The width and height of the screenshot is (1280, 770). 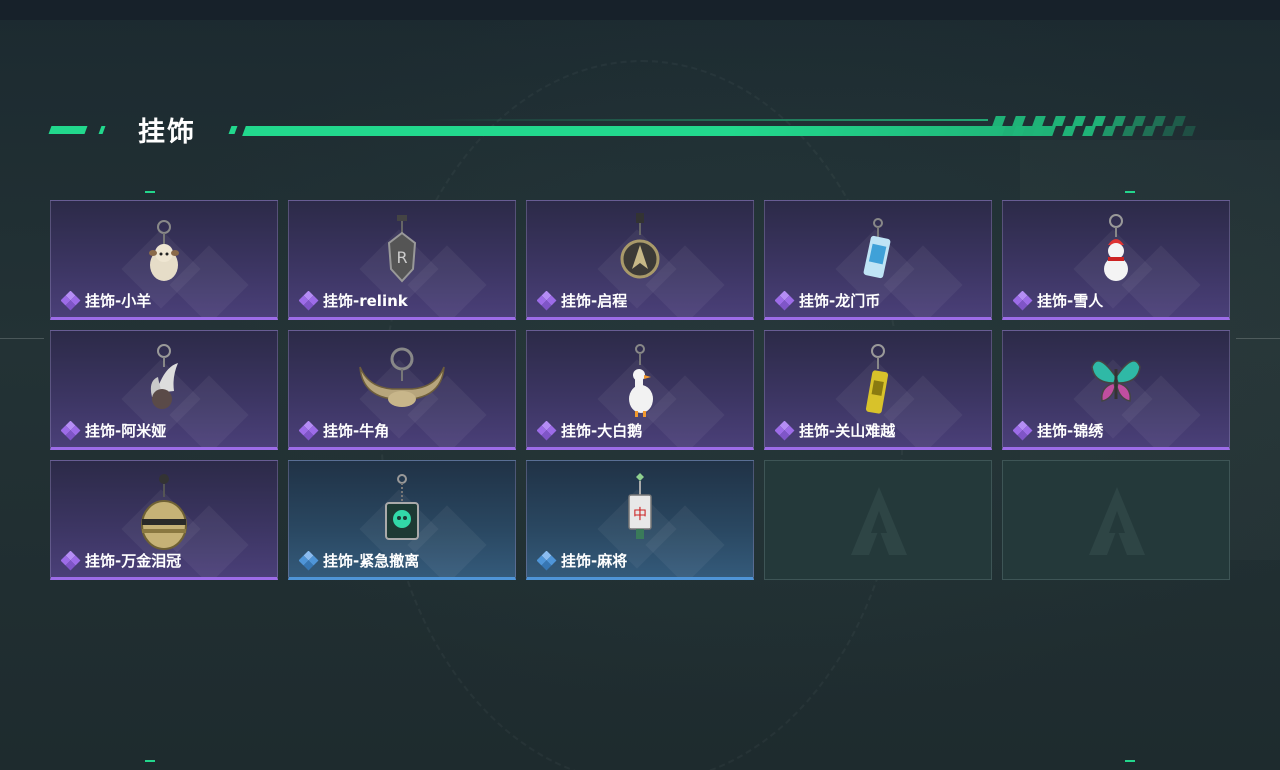 I want to click on charm-card: 挂饰-牛角, so click(x=402, y=390).